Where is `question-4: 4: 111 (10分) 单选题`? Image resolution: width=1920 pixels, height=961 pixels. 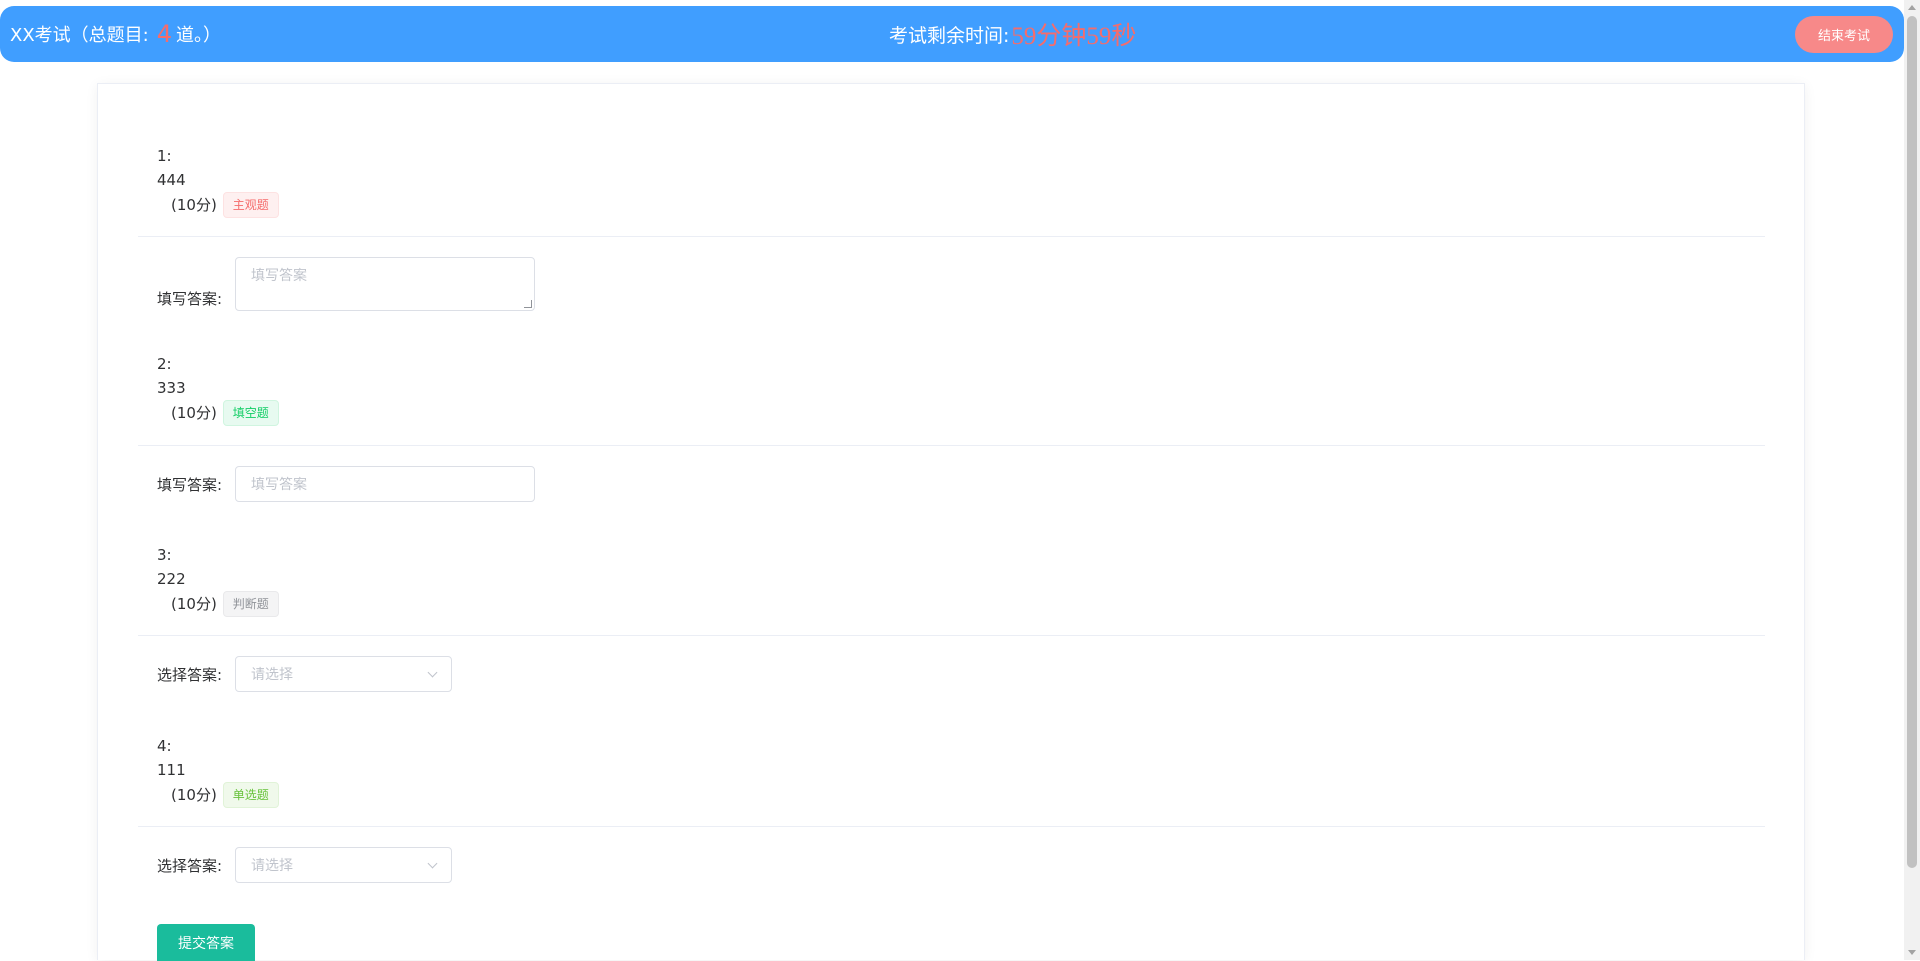 question-4: 4: 111 (10分) 单选题 is located at coordinates (218, 771).